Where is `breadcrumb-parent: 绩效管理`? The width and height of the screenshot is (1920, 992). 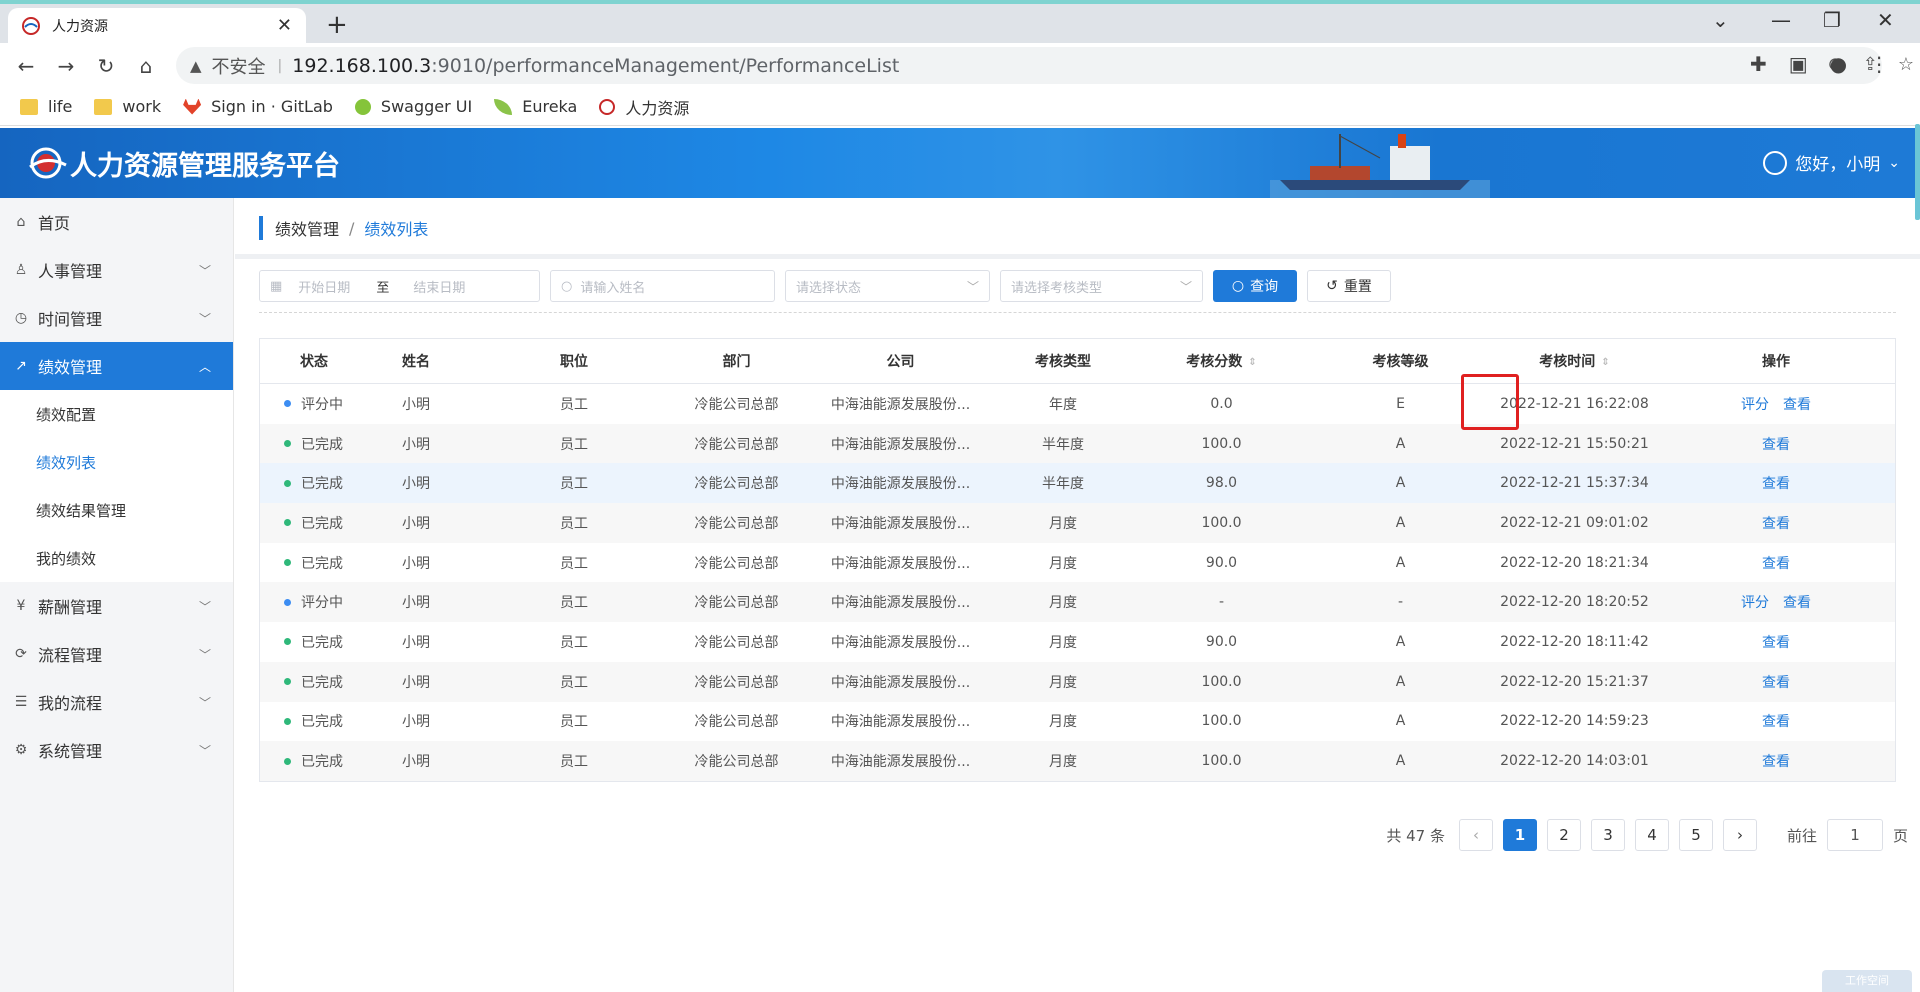 breadcrumb-parent: 绩效管理 is located at coordinates (307, 228).